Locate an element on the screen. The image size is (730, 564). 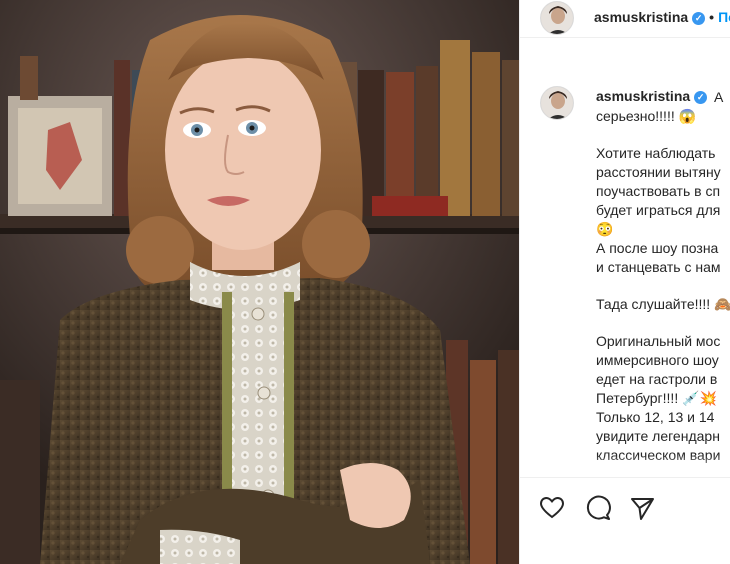
caption-line: увидите легендарн is located at coordinates (658, 436).